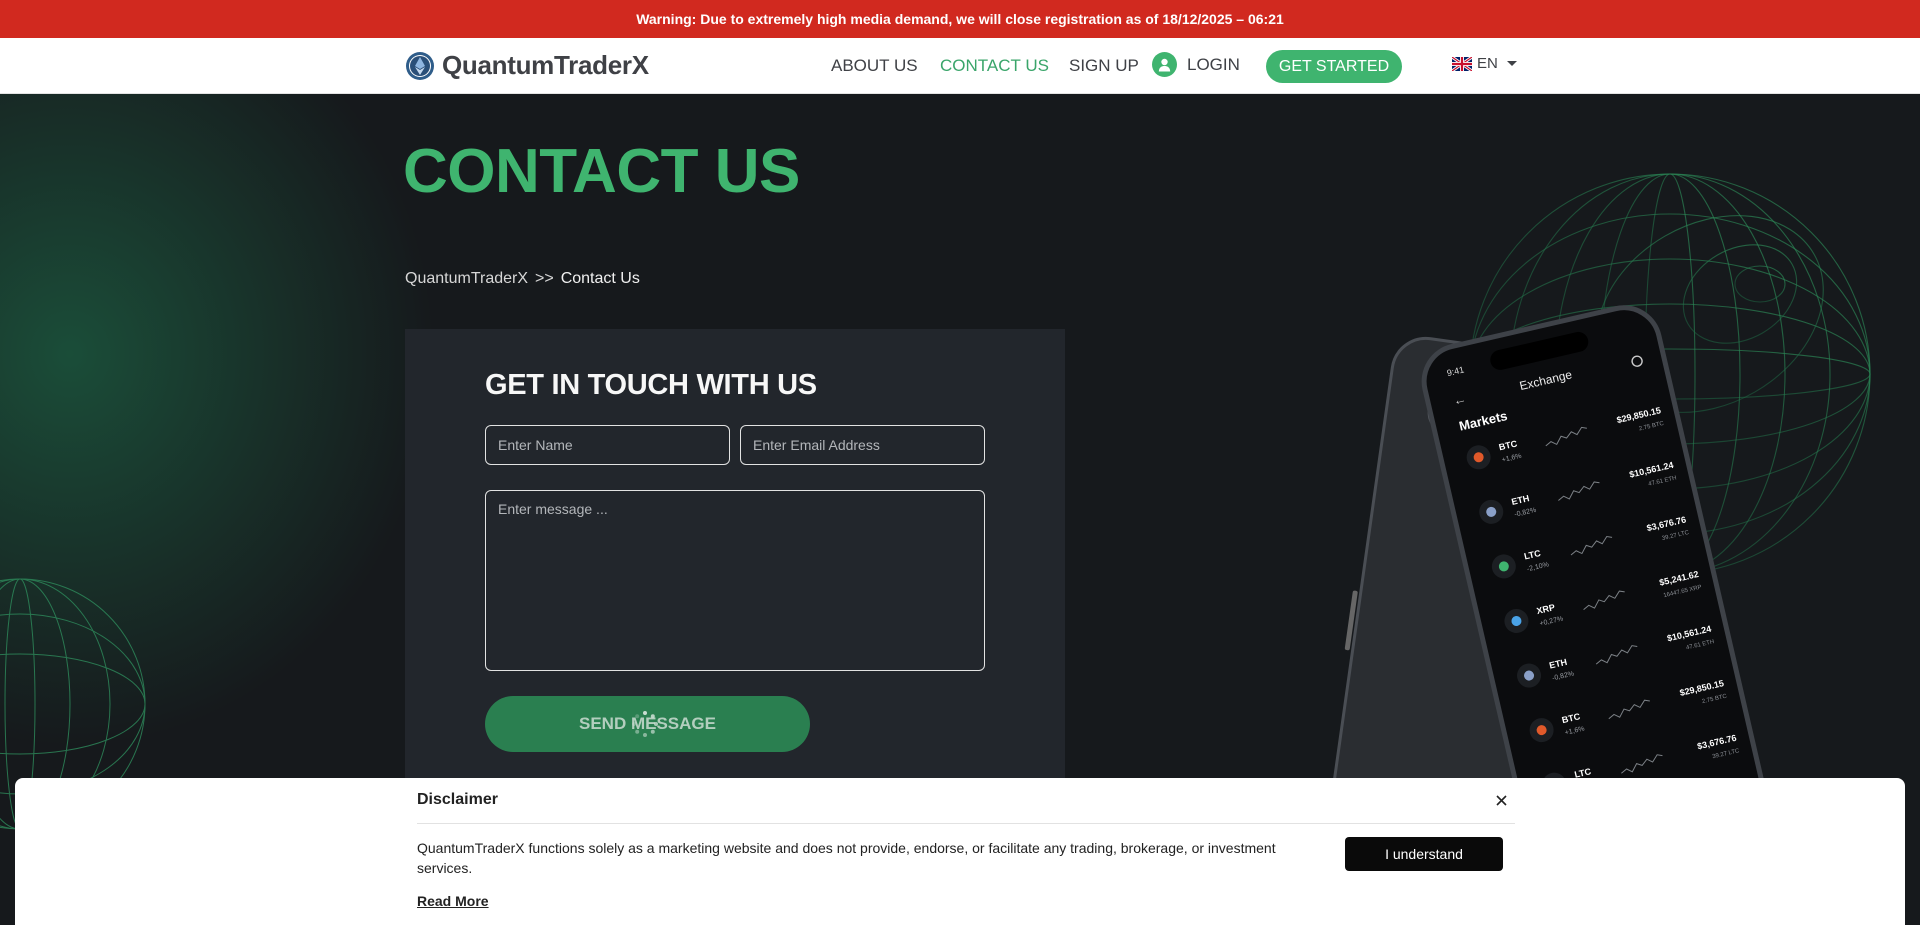 This screenshot has height=925, width=1920. I want to click on breadcrumb: QuantumTraderX >> Contact Us, so click(522, 279).